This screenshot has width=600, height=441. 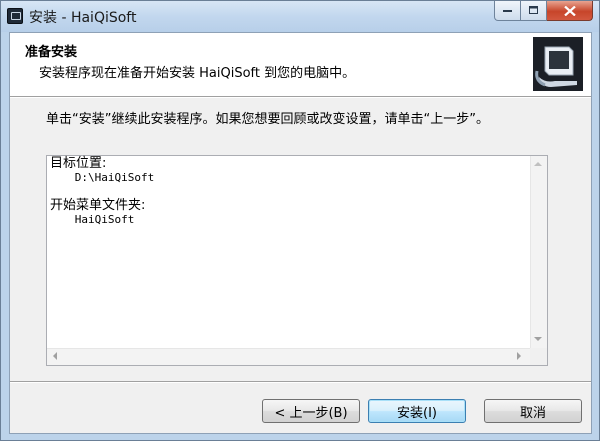 What do you see at coordinates (114, 177) in the screenshot?
I see `destination-value: D:\HaiQiSoft` at bounding box center [114, 177].